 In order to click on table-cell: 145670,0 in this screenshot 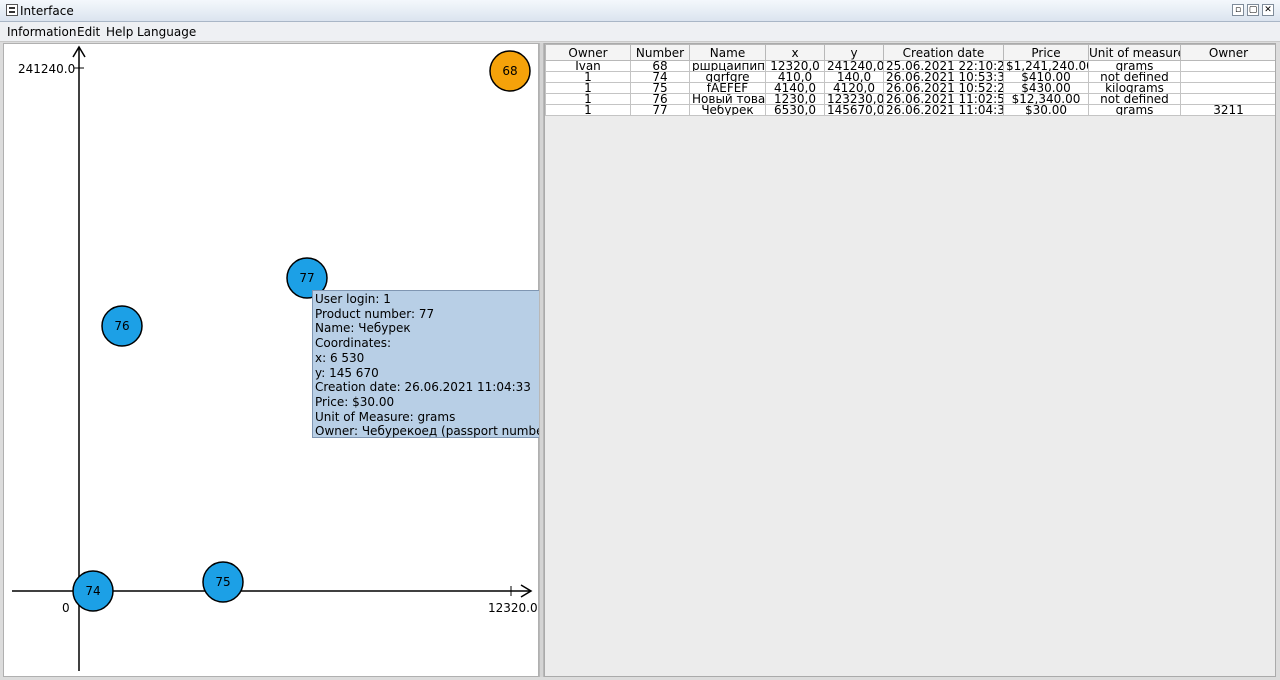, I will do `click(854, 110)`.